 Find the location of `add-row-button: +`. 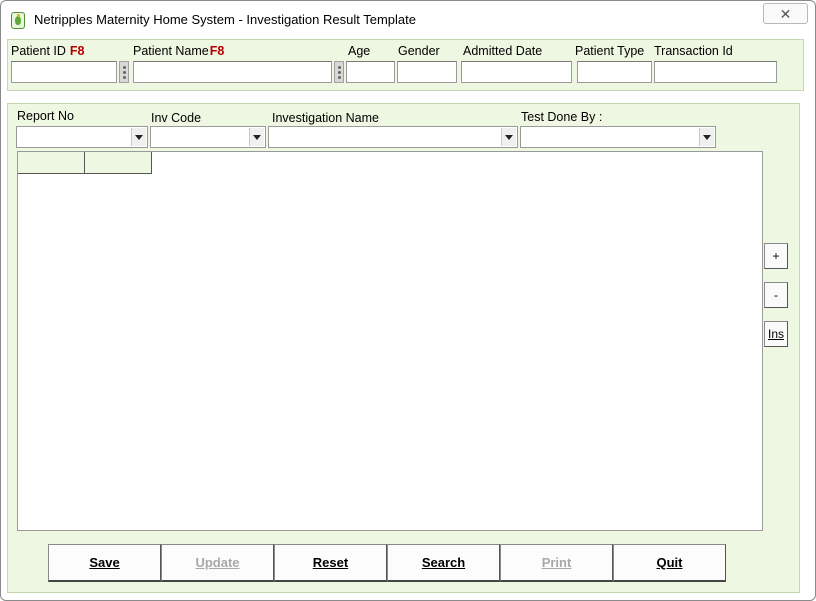

add-row-button: + is located at coordinates (776, 256).